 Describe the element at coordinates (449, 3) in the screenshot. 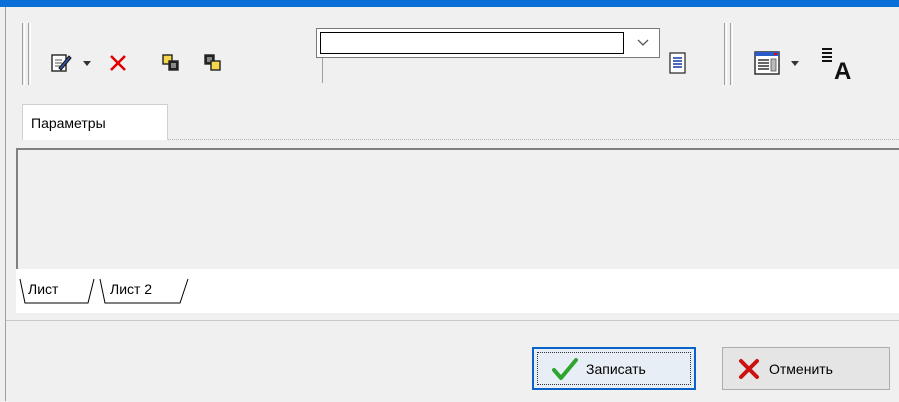

I see `window-title-bar` at that location.